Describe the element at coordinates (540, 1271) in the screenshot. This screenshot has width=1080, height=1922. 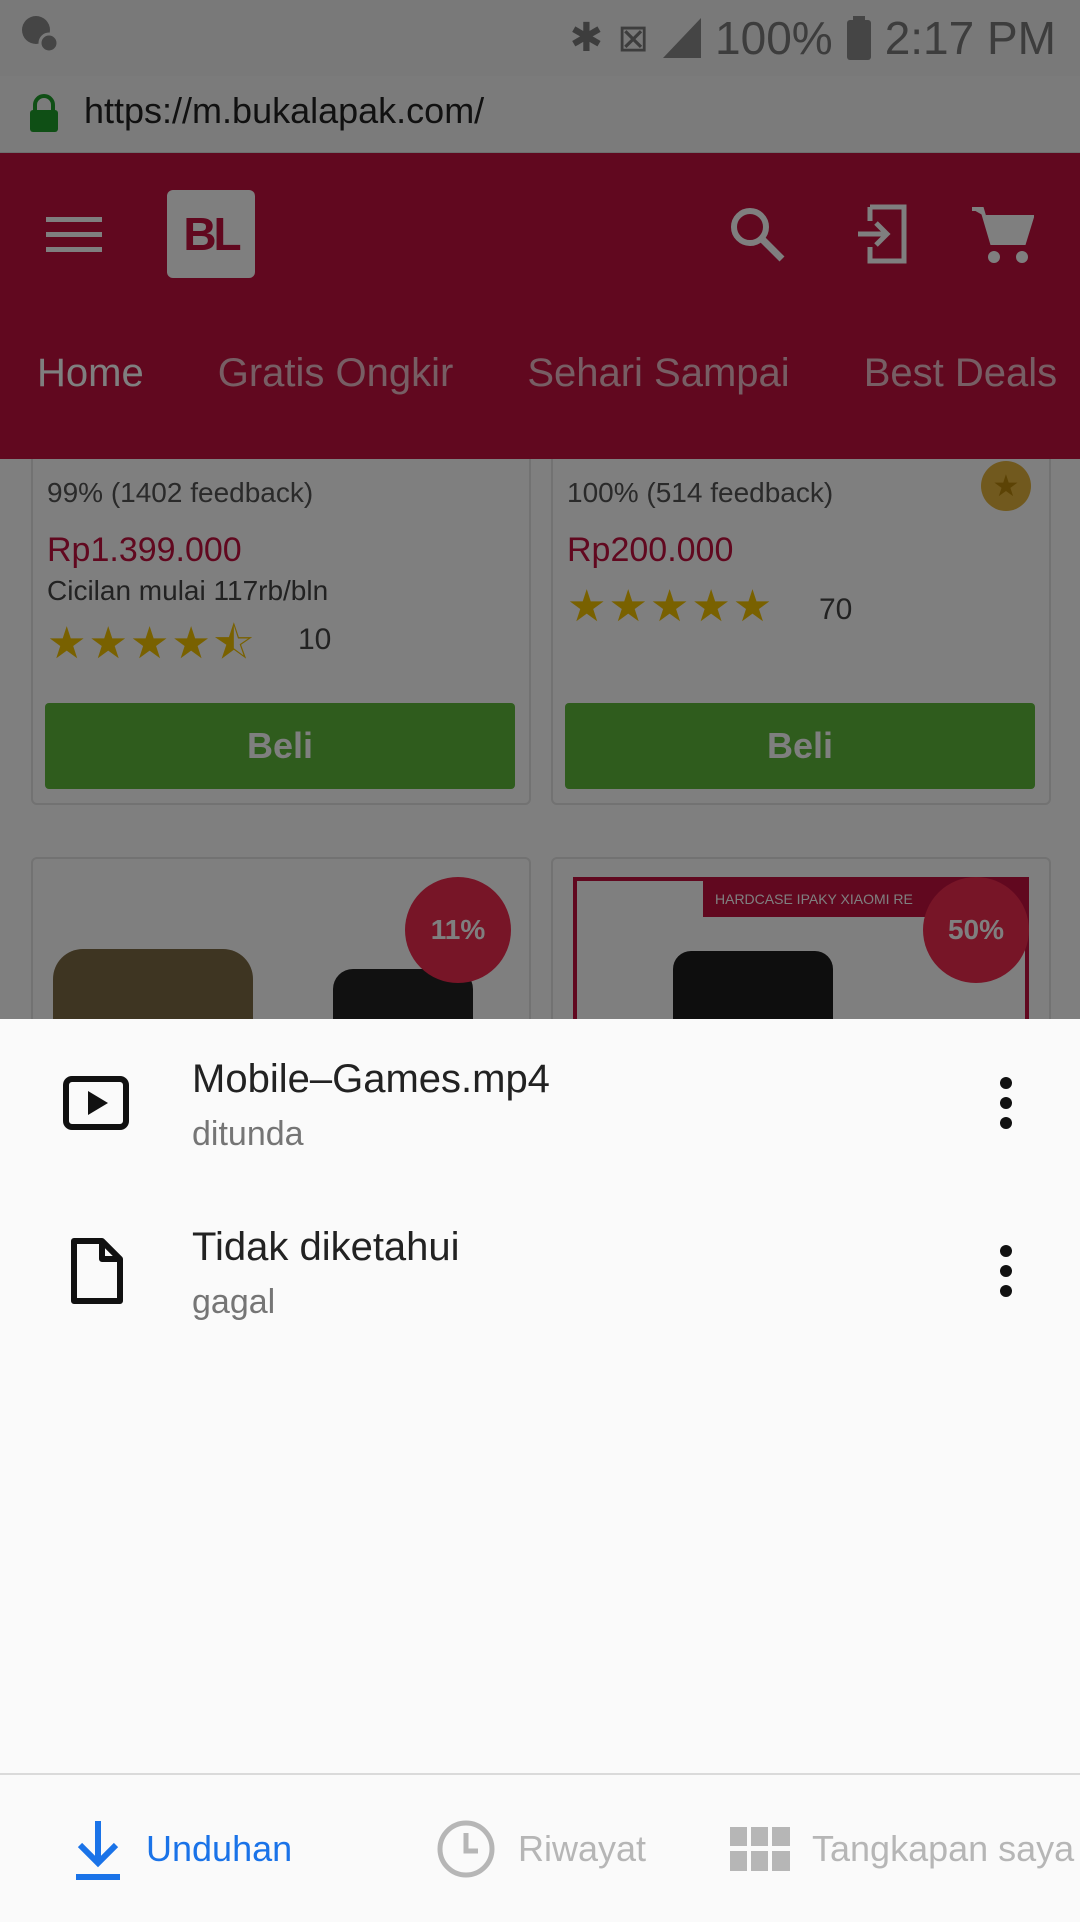
I see `download-item: Tidak diketahui gagal` at that location.